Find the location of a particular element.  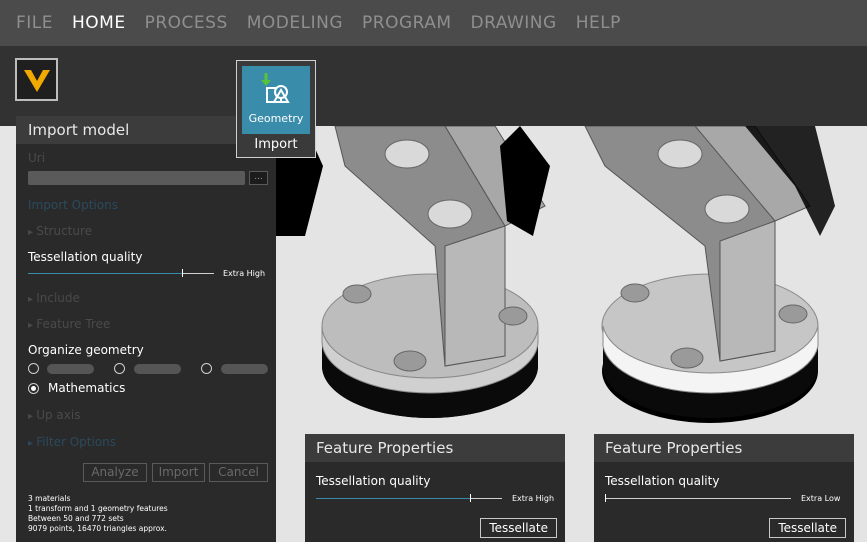

menu-program: PROGRAM is located at coordinates (407, 23).